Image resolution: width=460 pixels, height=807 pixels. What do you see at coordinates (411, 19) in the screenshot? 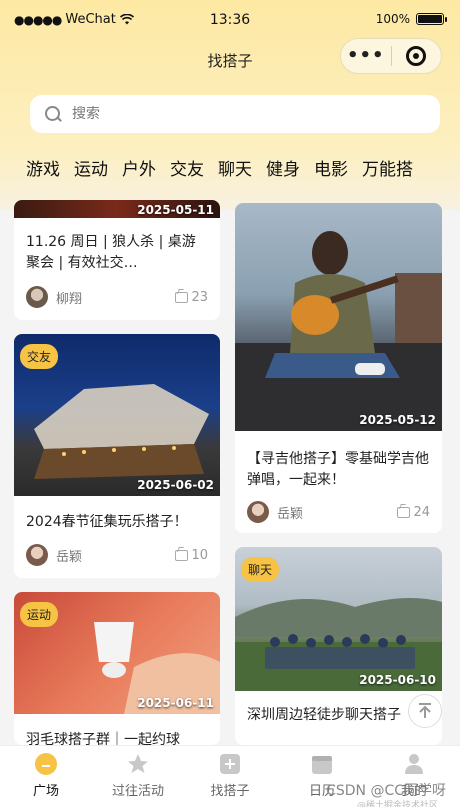
I see `battery-group: 100%` at bounding box center [411, 19].